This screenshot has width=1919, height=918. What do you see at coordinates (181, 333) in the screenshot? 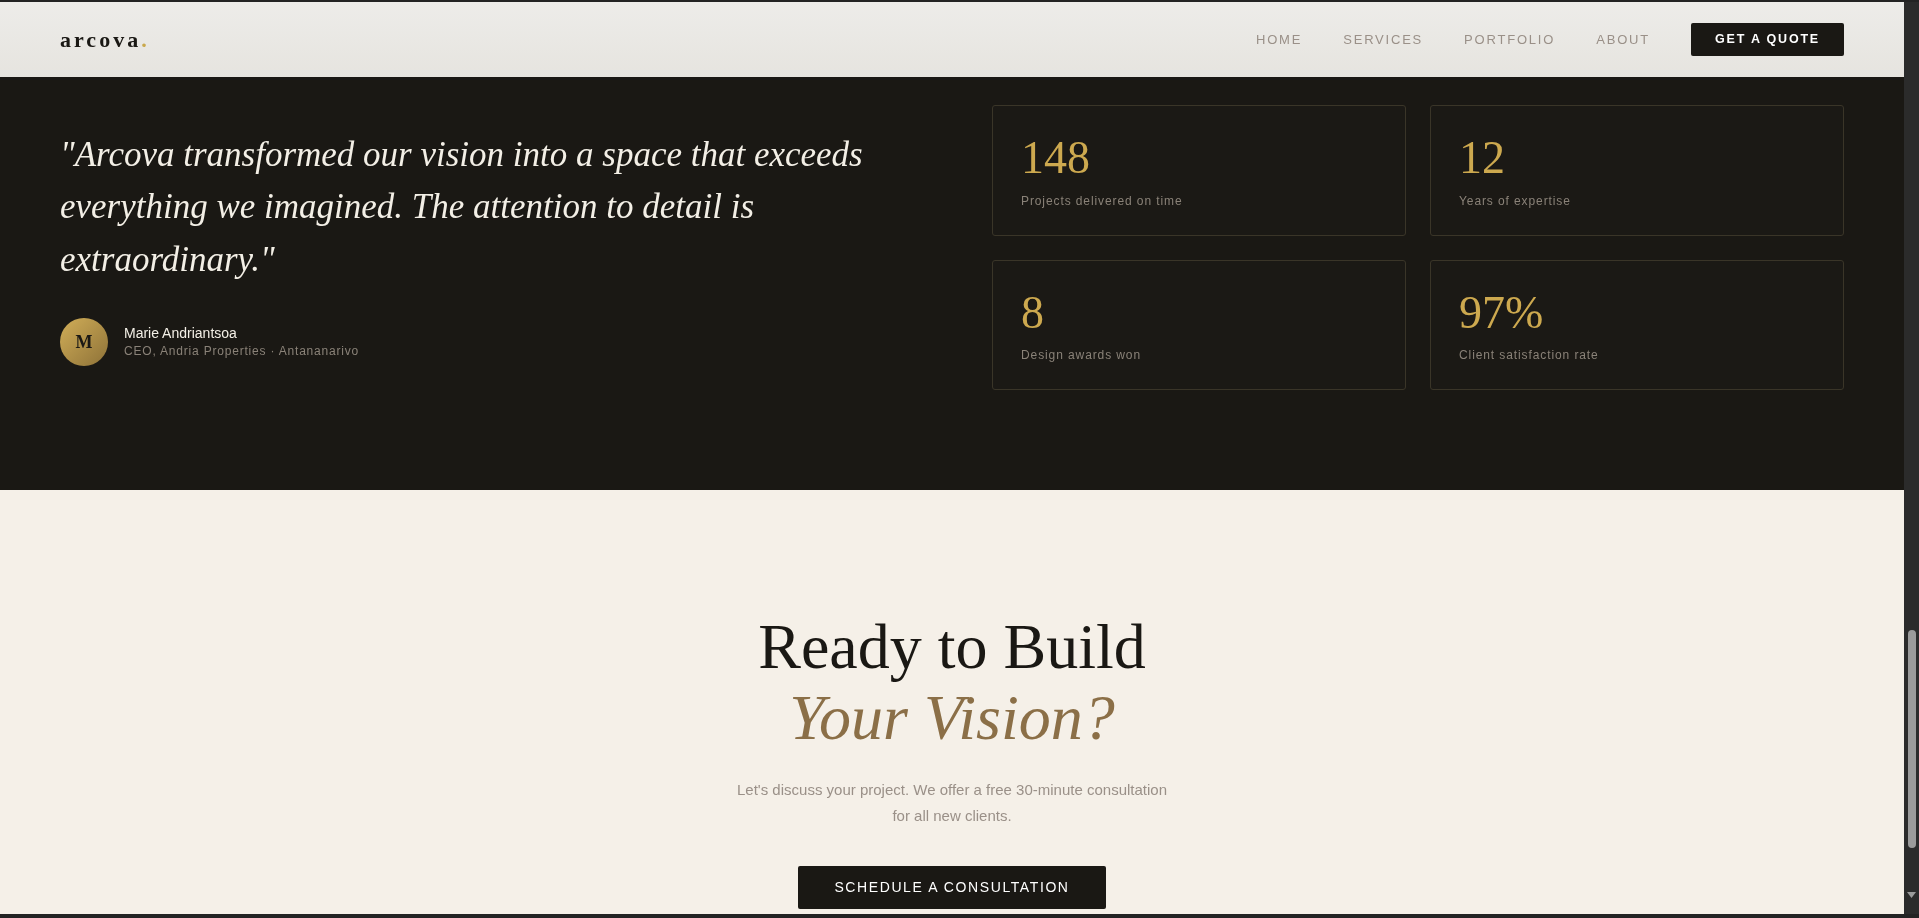
I see `author-name: Marie Andriantsoa` at bounding box center [181, 333].